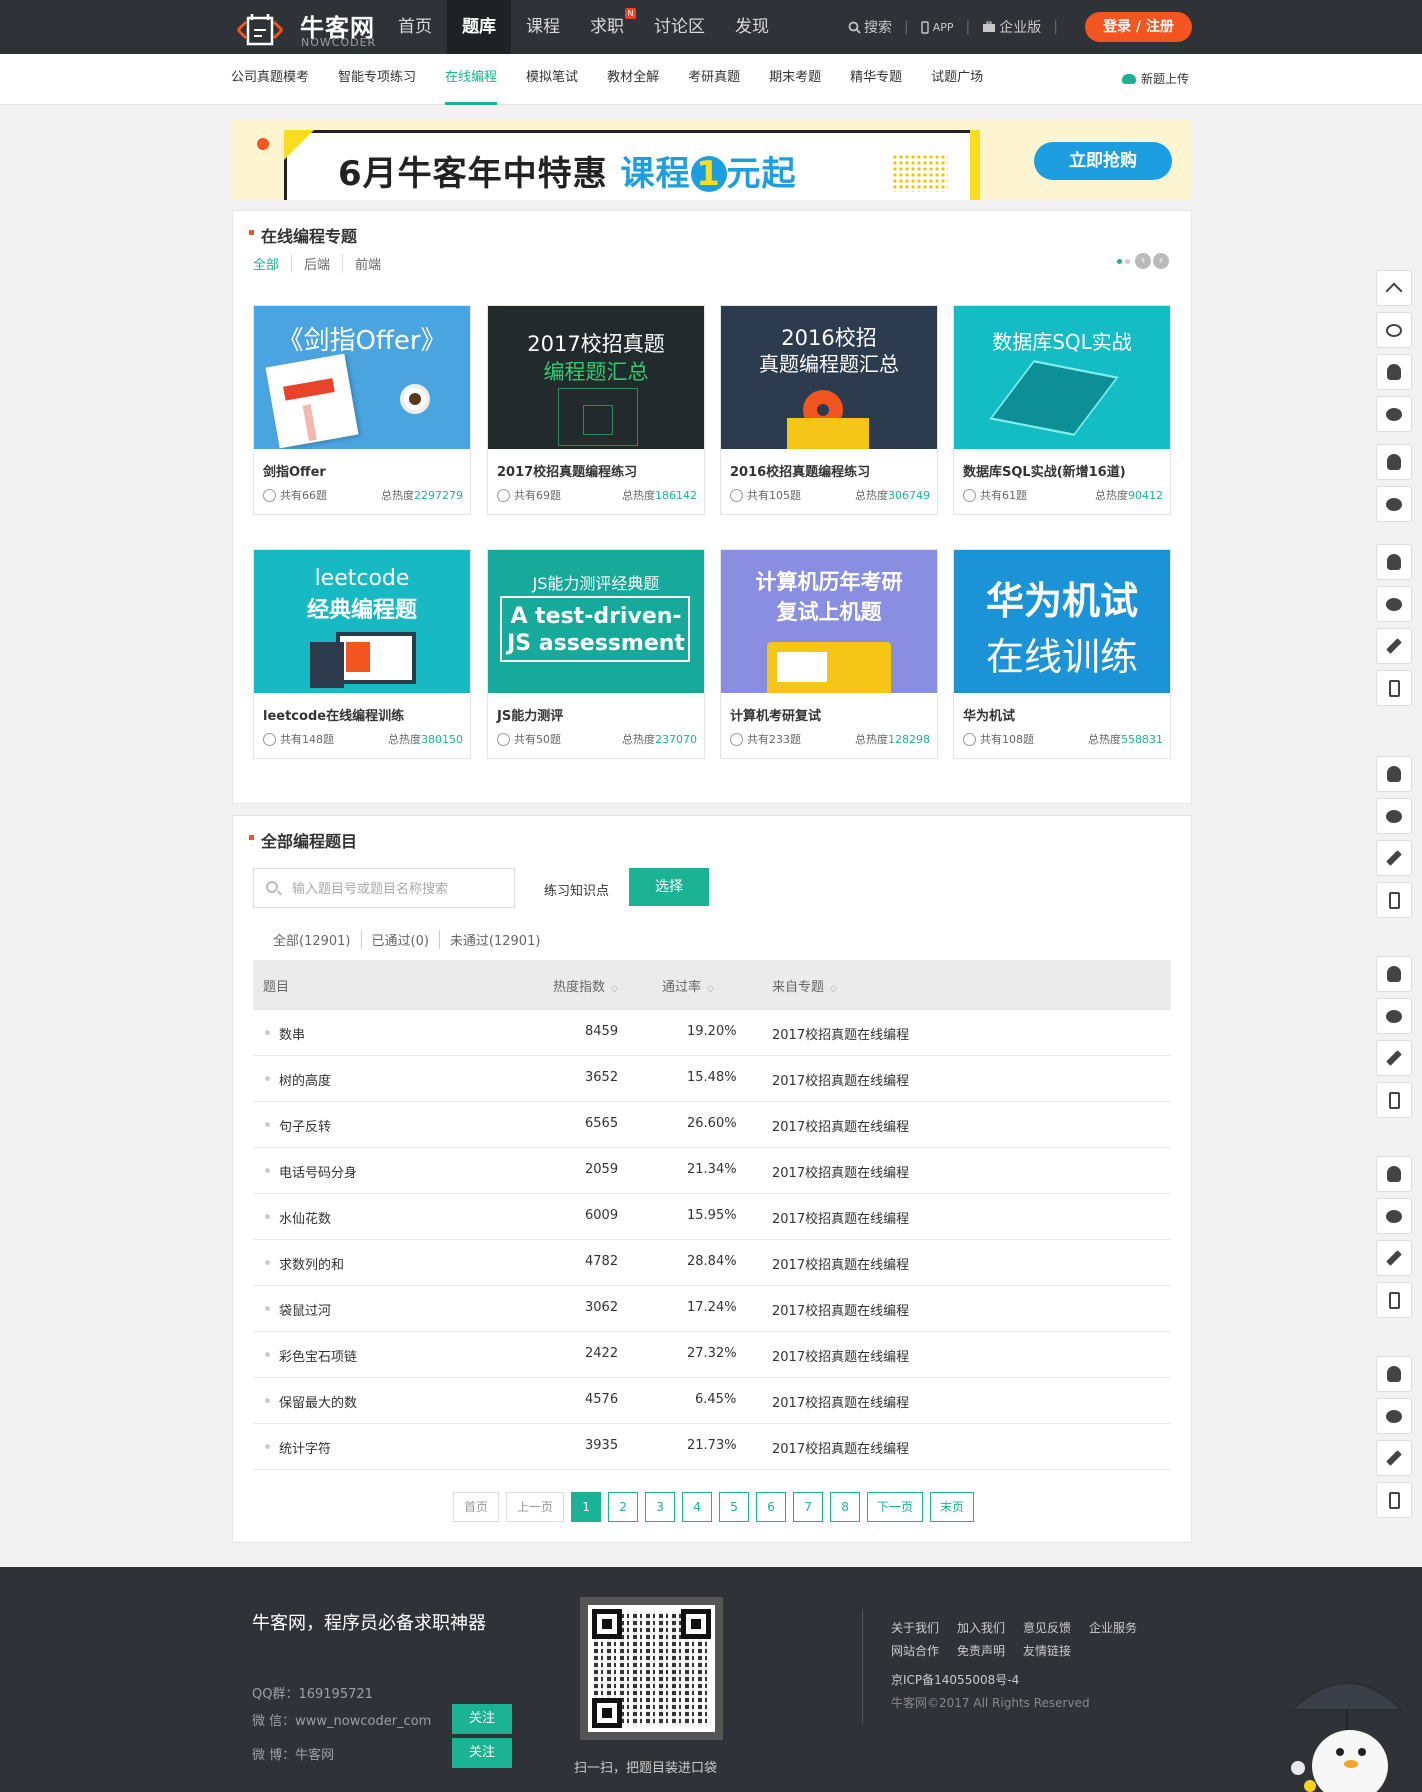  What do you see at coordinates (311, 1263) in the screenshot?
I see `problem-title: 求数列的和` at bounding box center [311, 1263].